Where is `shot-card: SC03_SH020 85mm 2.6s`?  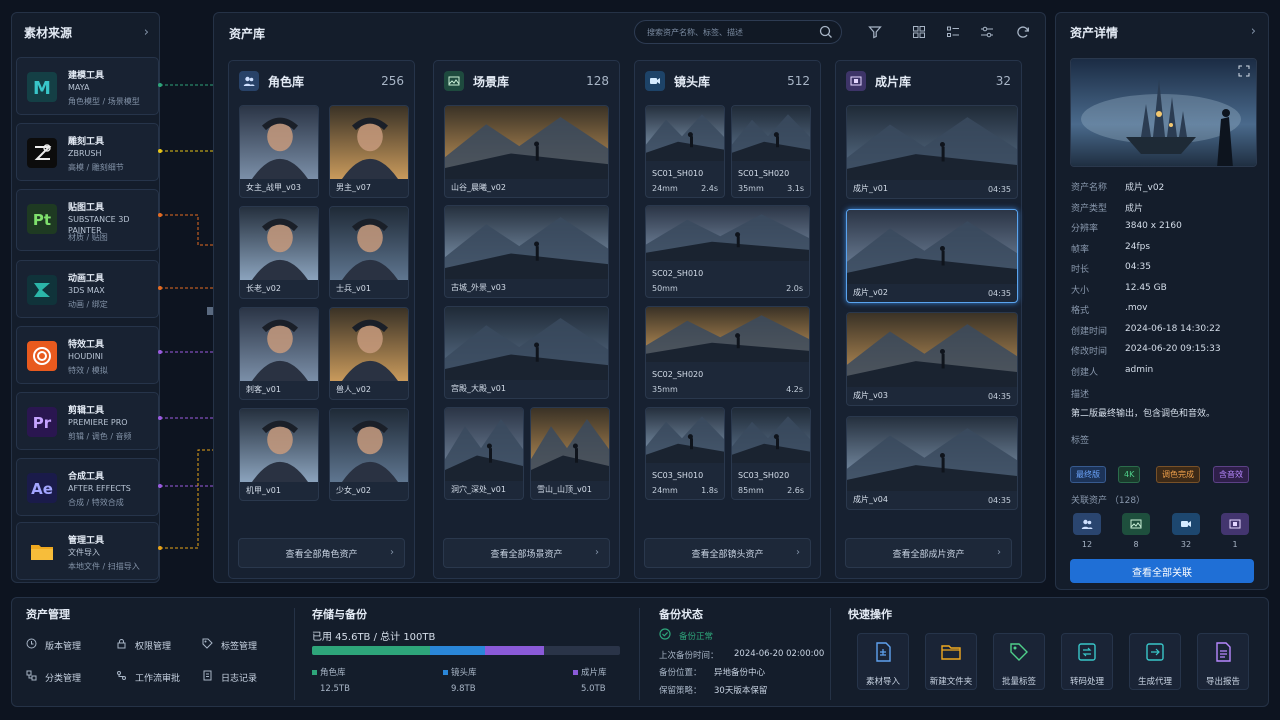
shot-card: SC03_SH020 85mm 2.6s is located at coordinates (771, 453).